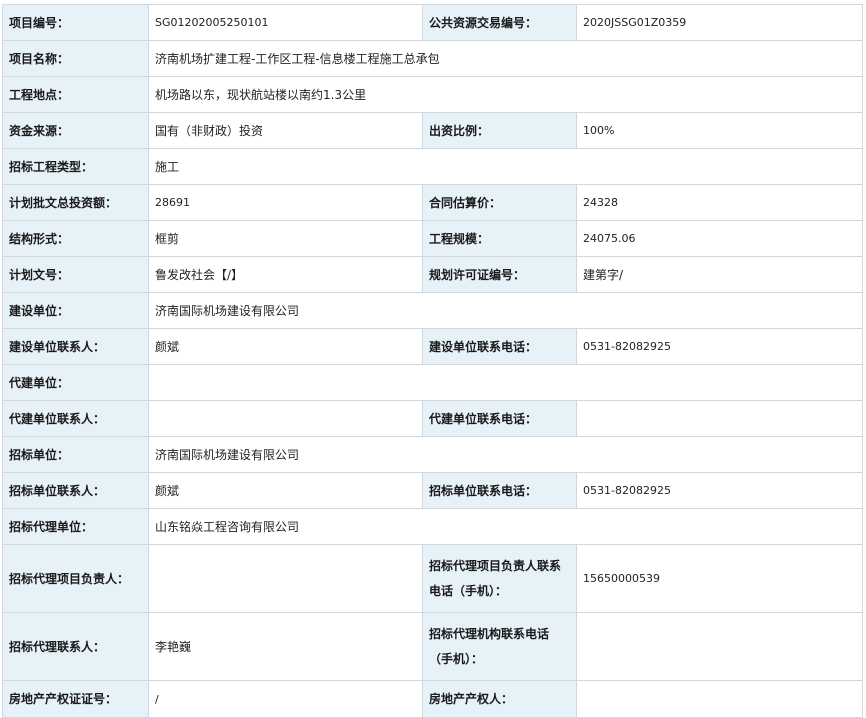 Image resolution: width=866 pixels, height=718 pixels. I want to click on label-builder-phone: 建设单位联系电话：, so click(499, 346).